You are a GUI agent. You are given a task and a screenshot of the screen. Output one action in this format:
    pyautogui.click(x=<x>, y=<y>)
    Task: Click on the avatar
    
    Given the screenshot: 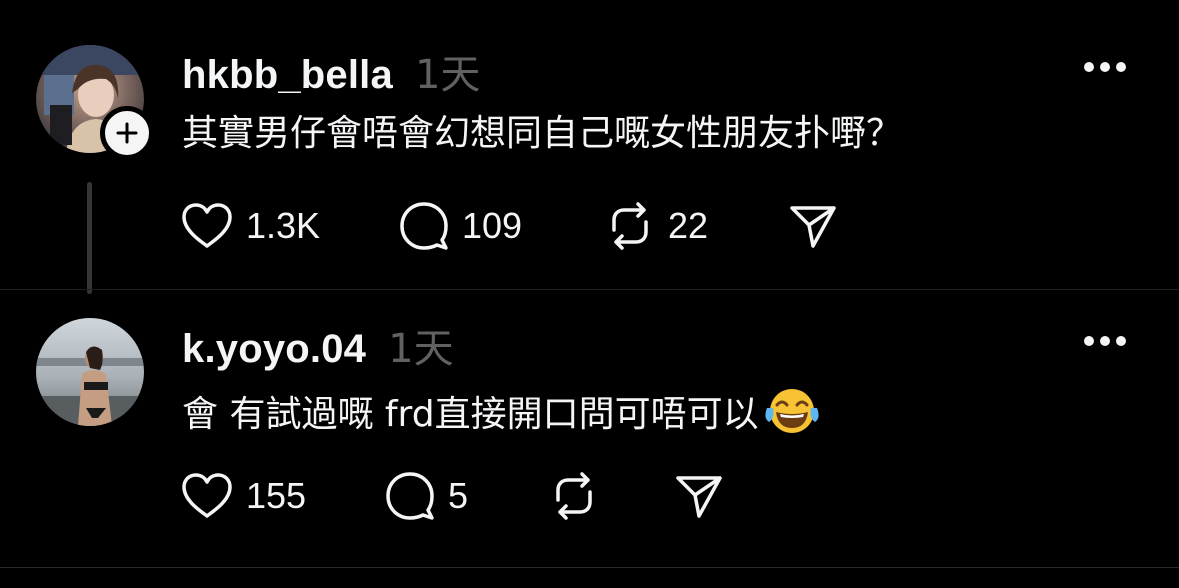 What is the action you would take?
    pyautogui.click(x=90, y=372)
    